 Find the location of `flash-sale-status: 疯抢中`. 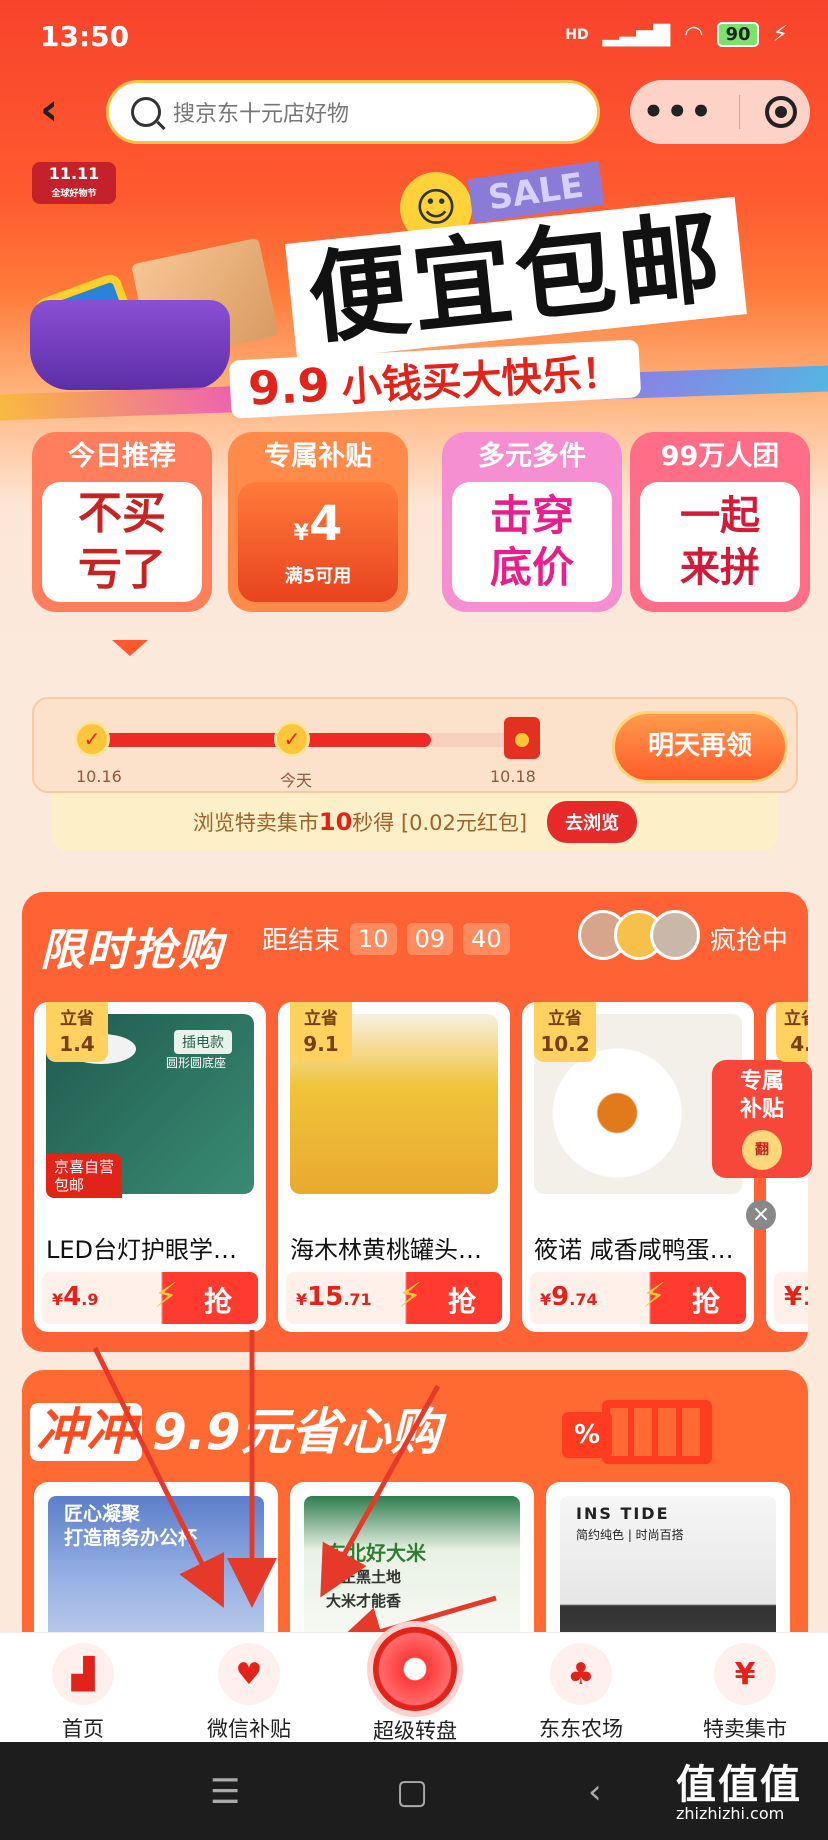

flash-sale-status: 疯抢中 is located at coordinates (749, 938).